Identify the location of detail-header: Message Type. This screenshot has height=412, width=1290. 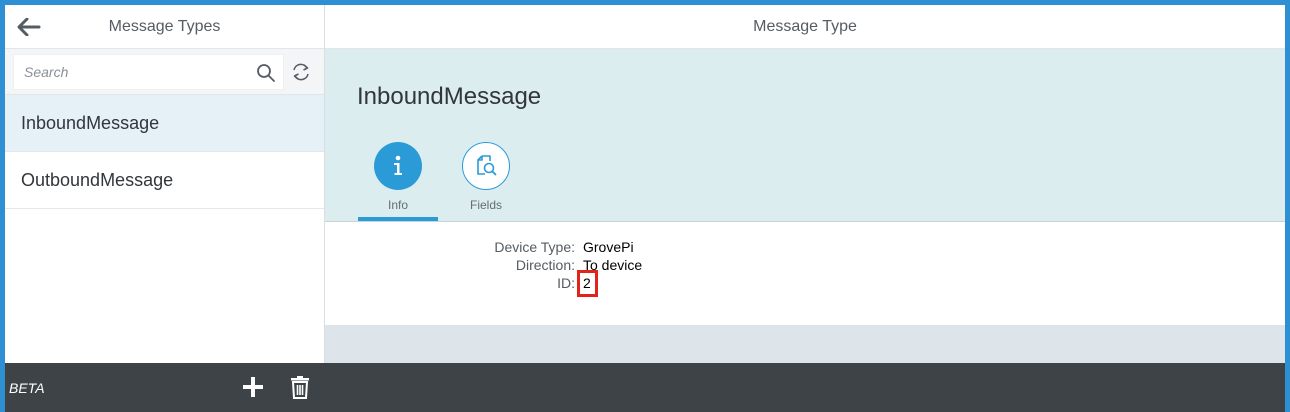
(805, 27).